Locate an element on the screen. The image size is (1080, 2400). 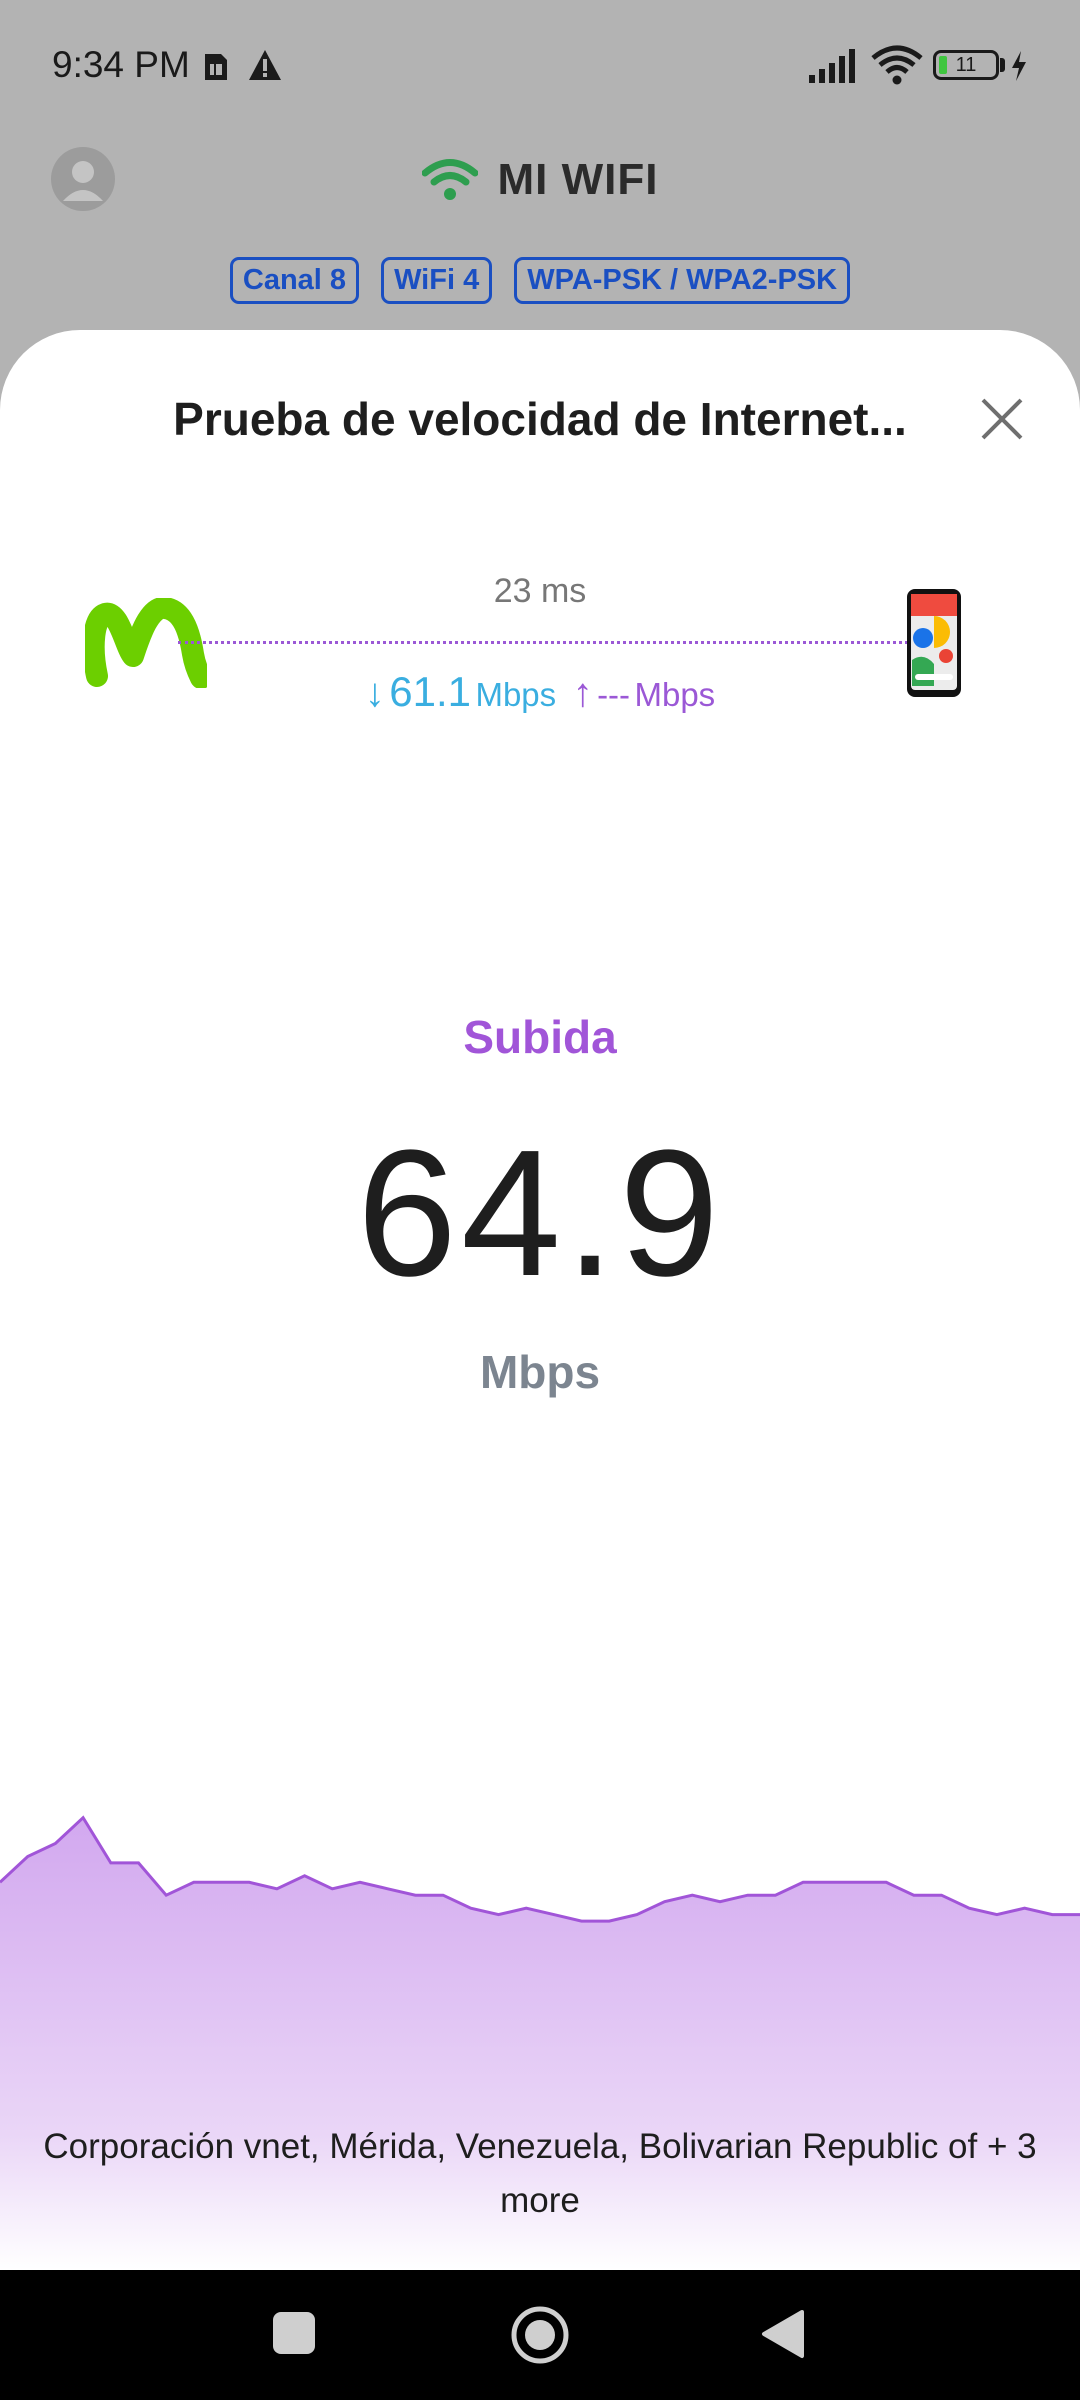
battery-level: 11 is located at coordinates (966, 65).